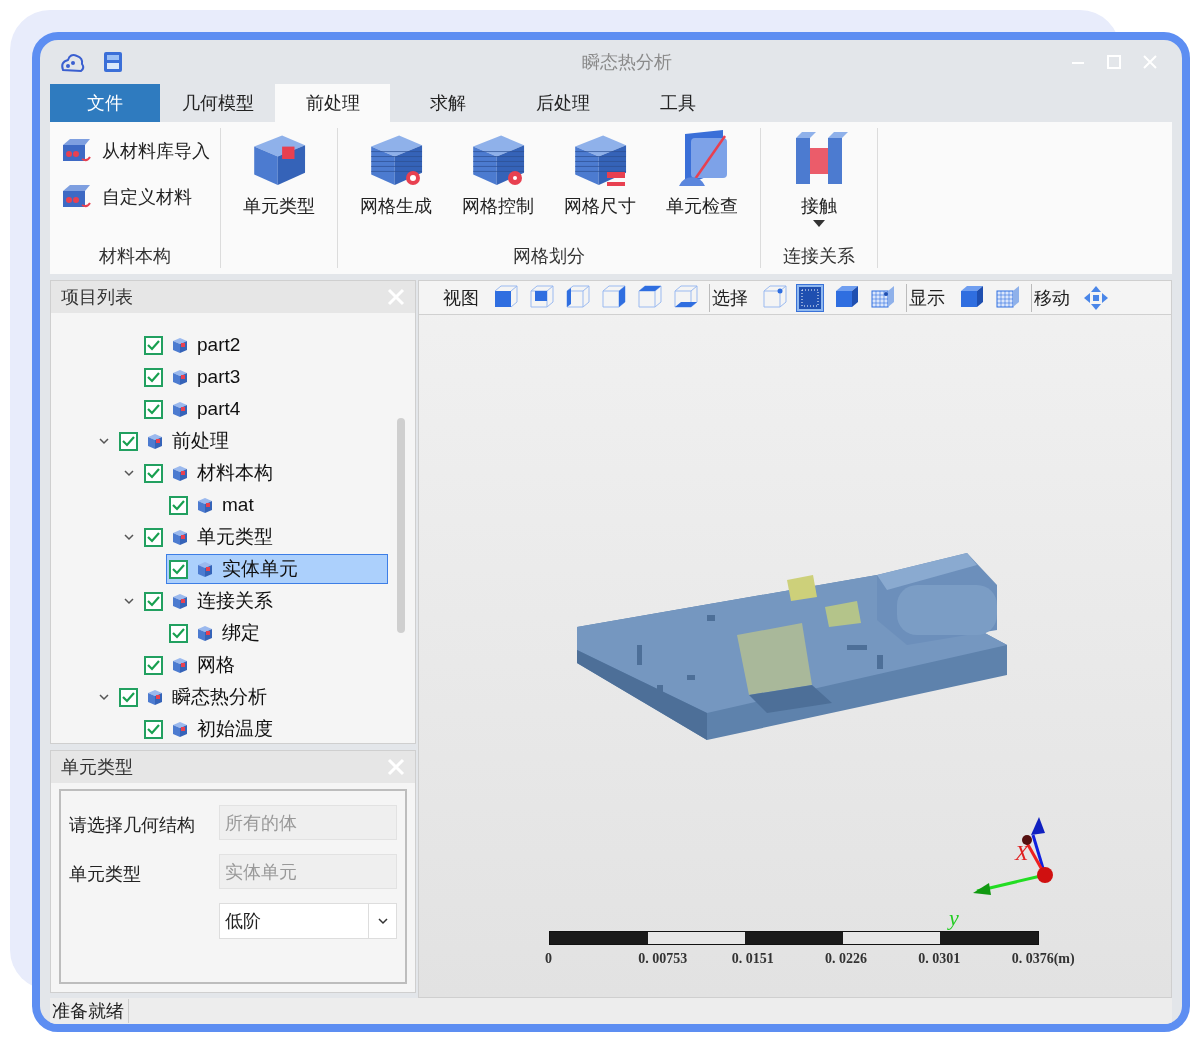 The image size is (1190, 1063). Describe the element at coordinates (89, 1011) in the screenshot. I see `status-text: 准备就绪` at that location.